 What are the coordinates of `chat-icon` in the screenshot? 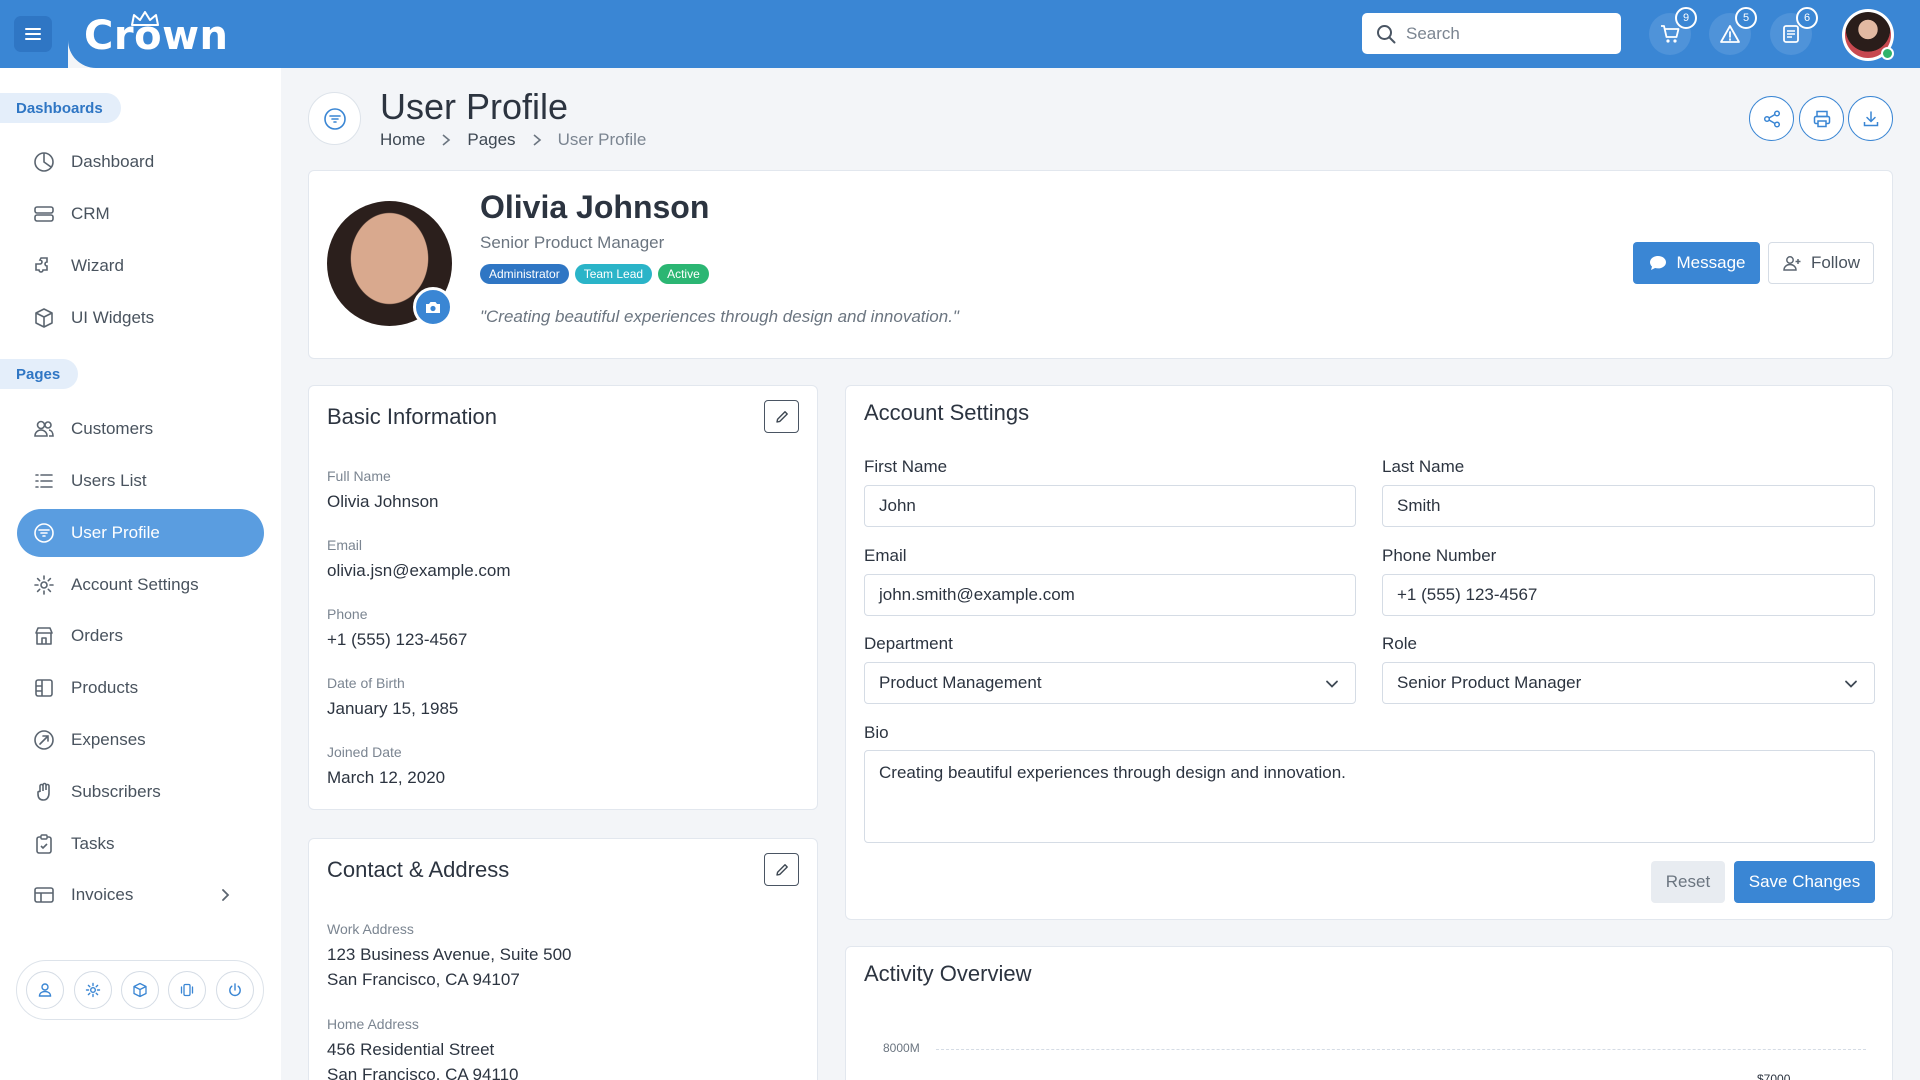 It's located at (1657, 263).